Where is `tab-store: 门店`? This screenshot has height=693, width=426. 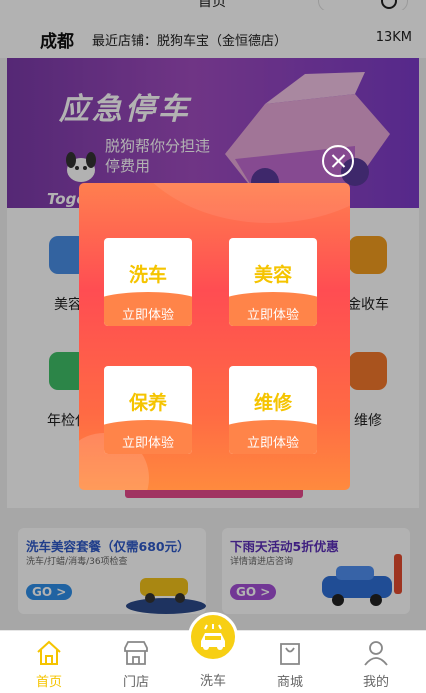
tab-store: 门店 is located at coordinates (136, 664).